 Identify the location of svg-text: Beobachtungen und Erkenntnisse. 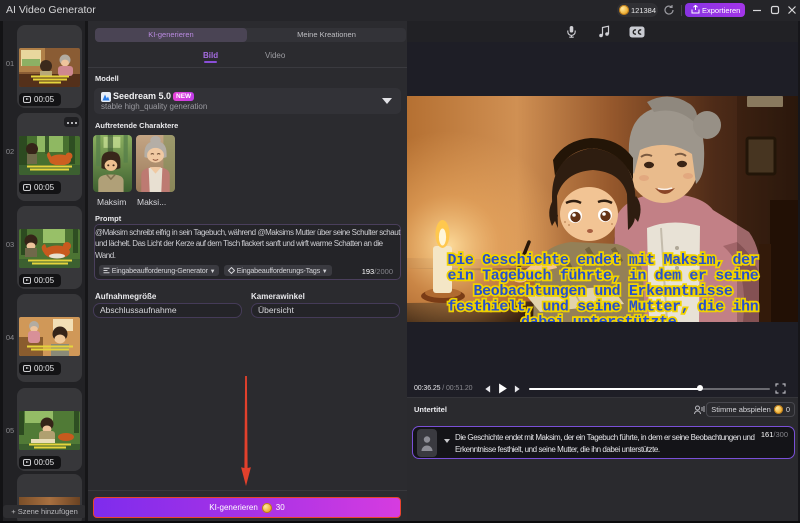
(602, 292).